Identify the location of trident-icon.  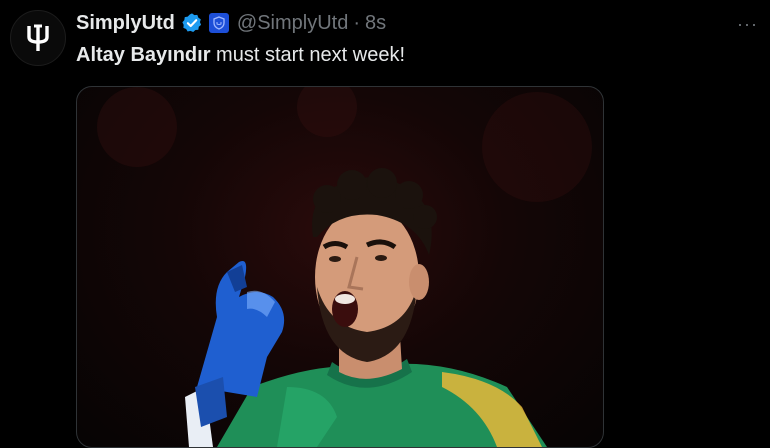
(38, 37).